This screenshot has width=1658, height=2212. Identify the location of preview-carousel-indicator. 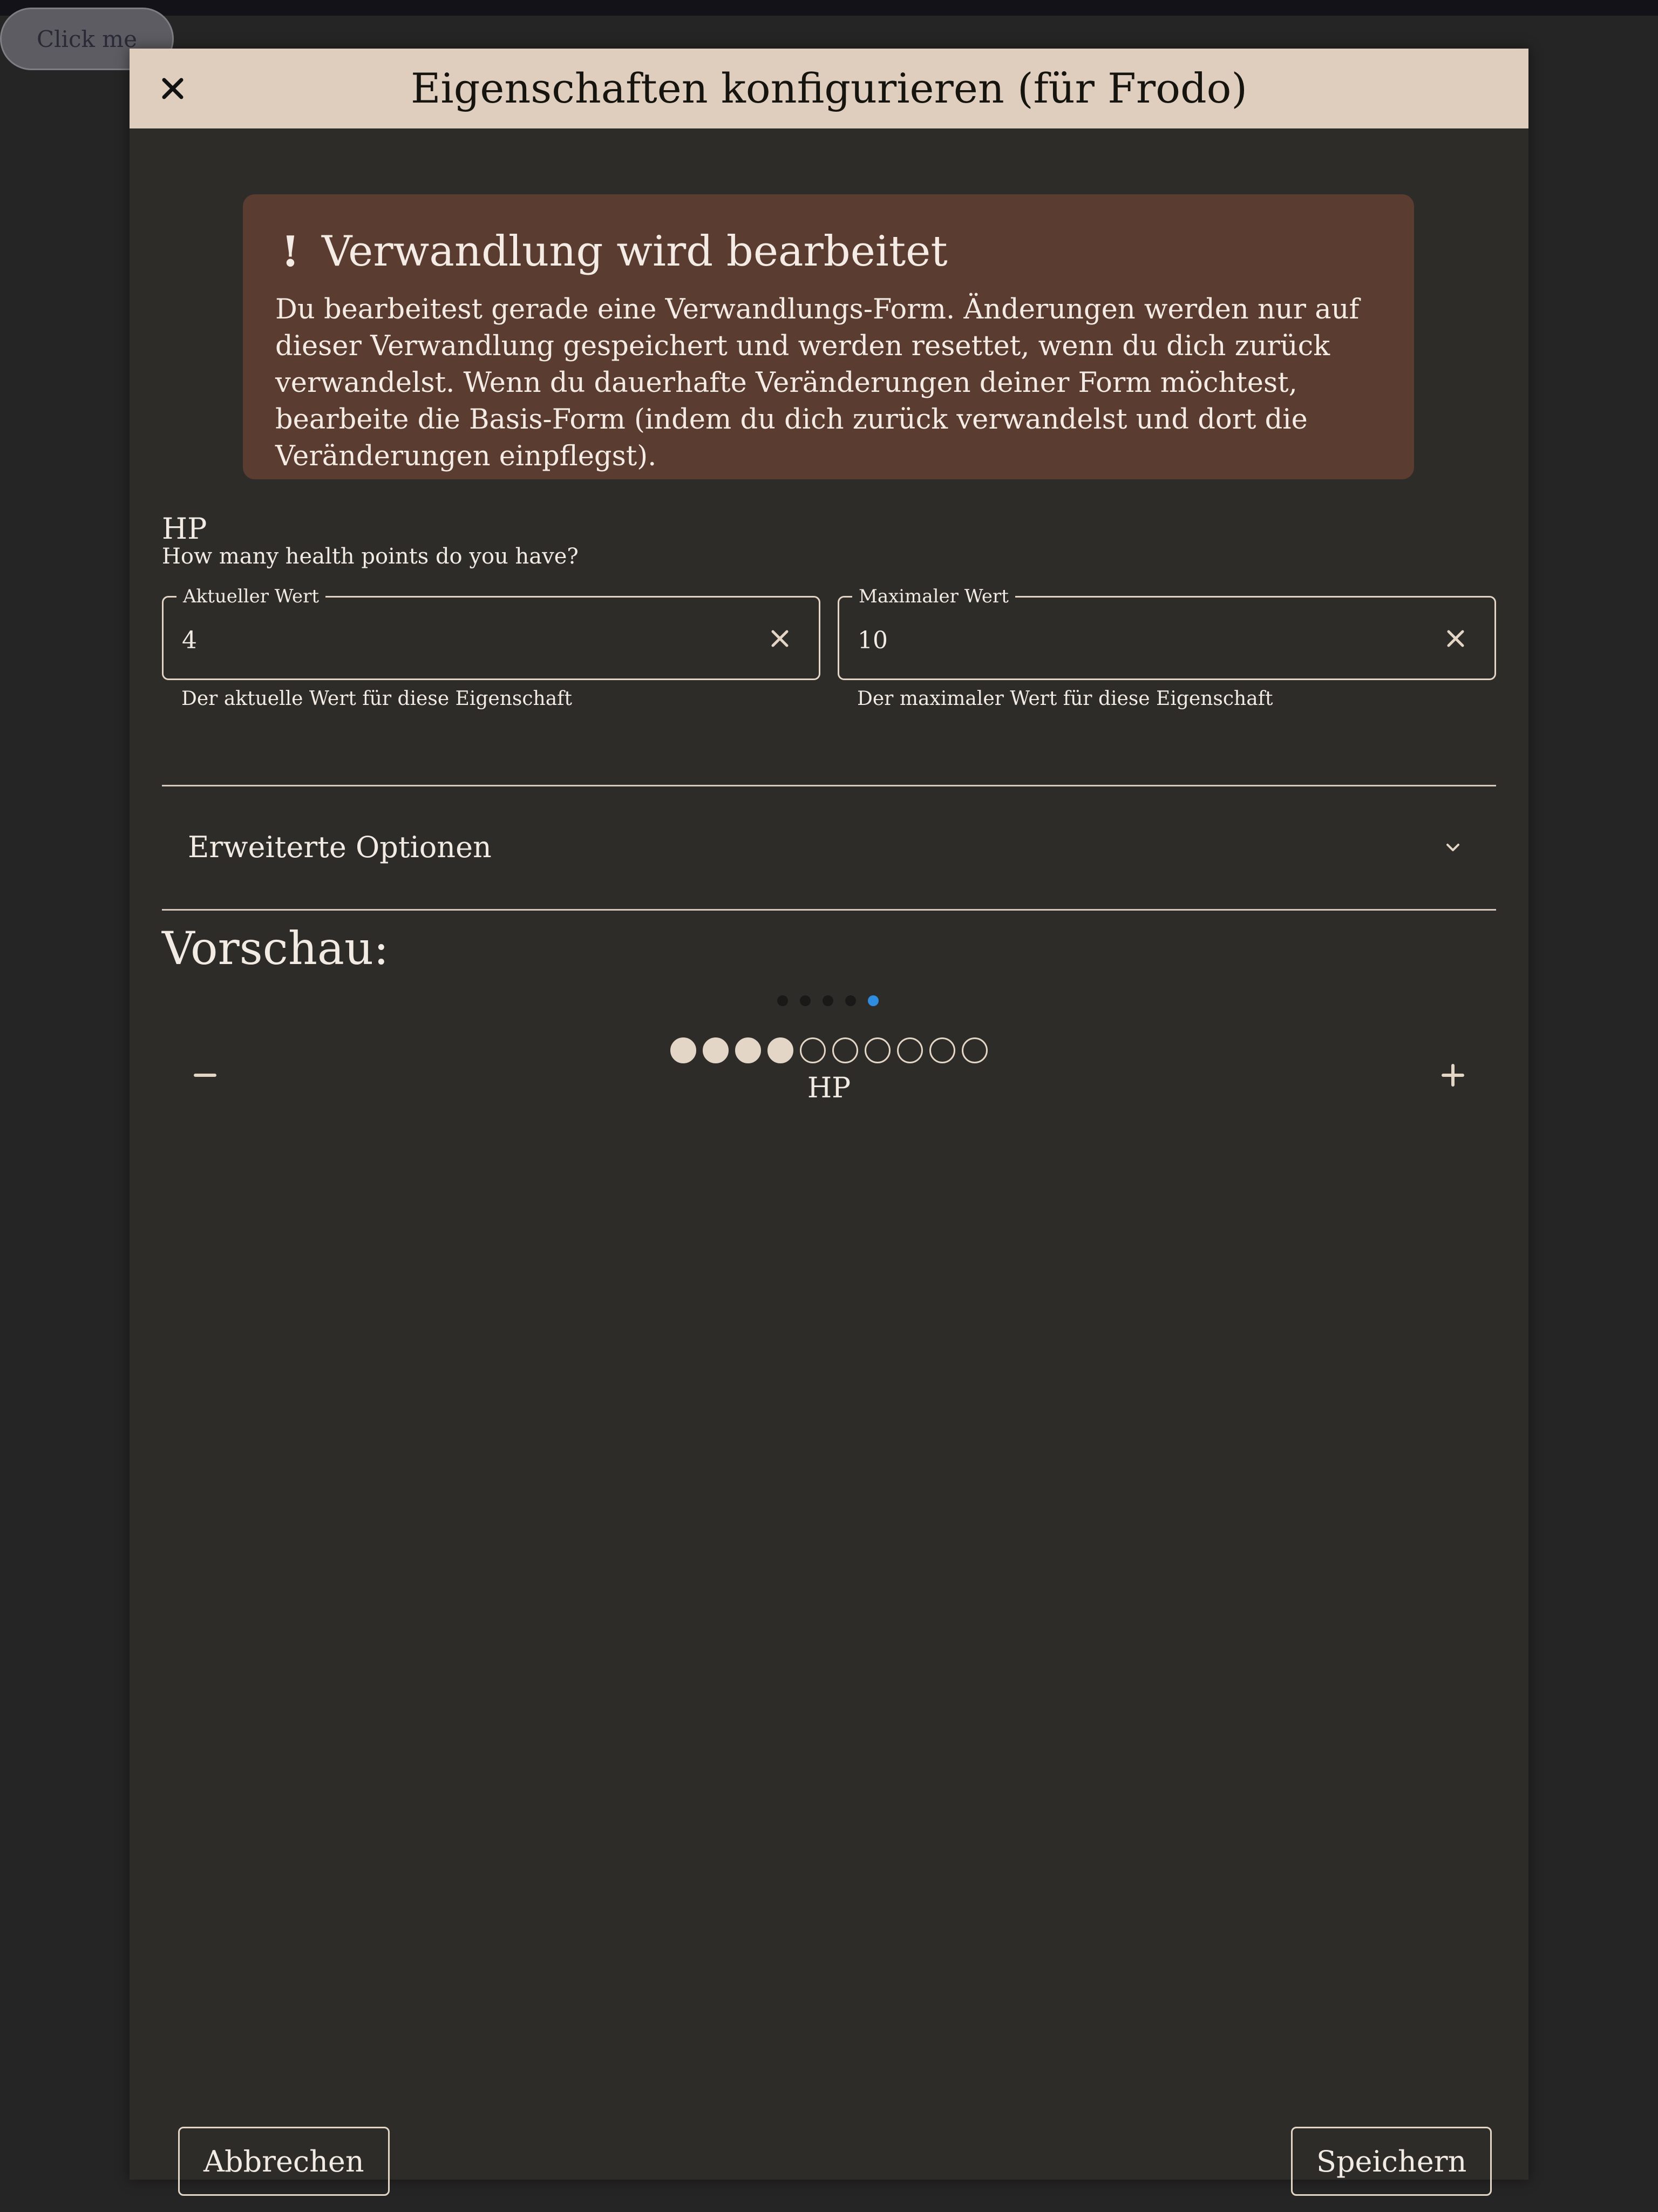
(828, 1000).